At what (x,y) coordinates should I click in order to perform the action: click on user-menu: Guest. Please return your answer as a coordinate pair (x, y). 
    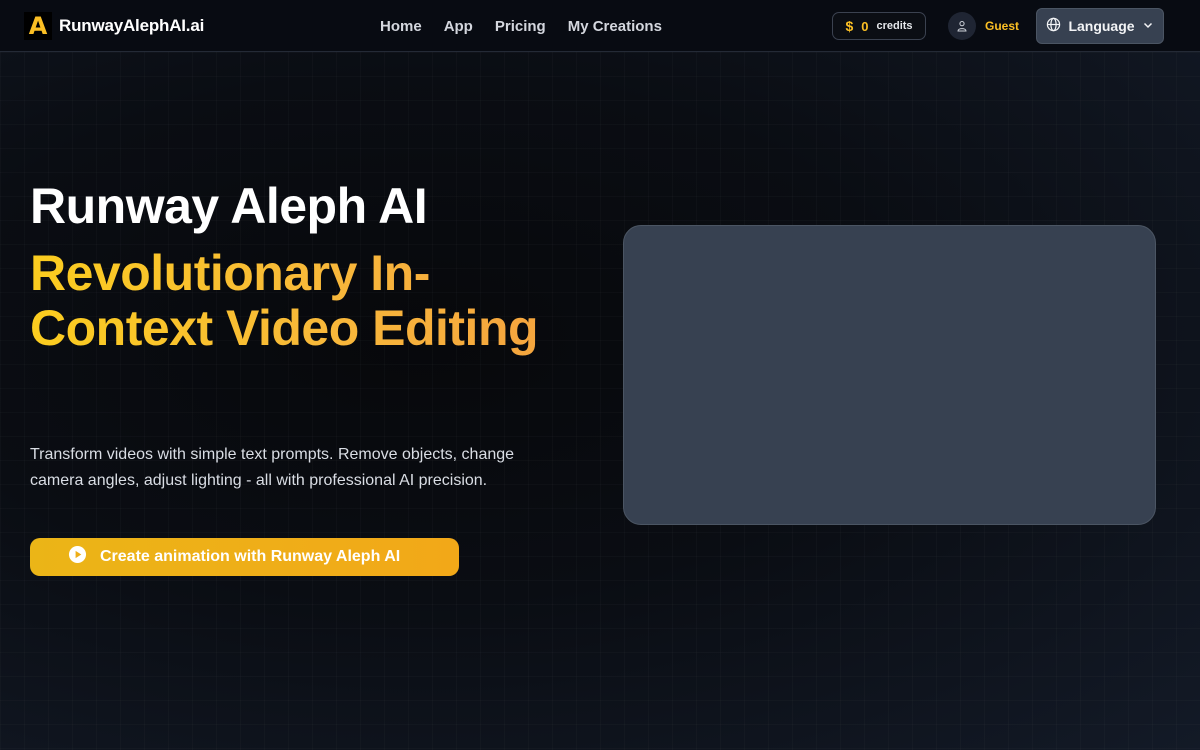
    Looking at the image, I should click on (983, 26).